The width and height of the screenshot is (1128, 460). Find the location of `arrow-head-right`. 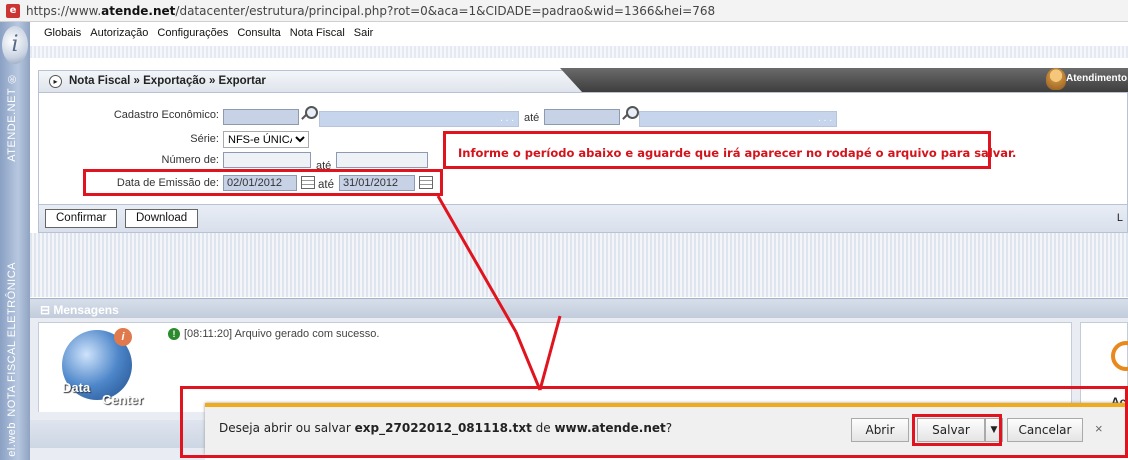

arrow-head-right is located at coordinates (550, 353).